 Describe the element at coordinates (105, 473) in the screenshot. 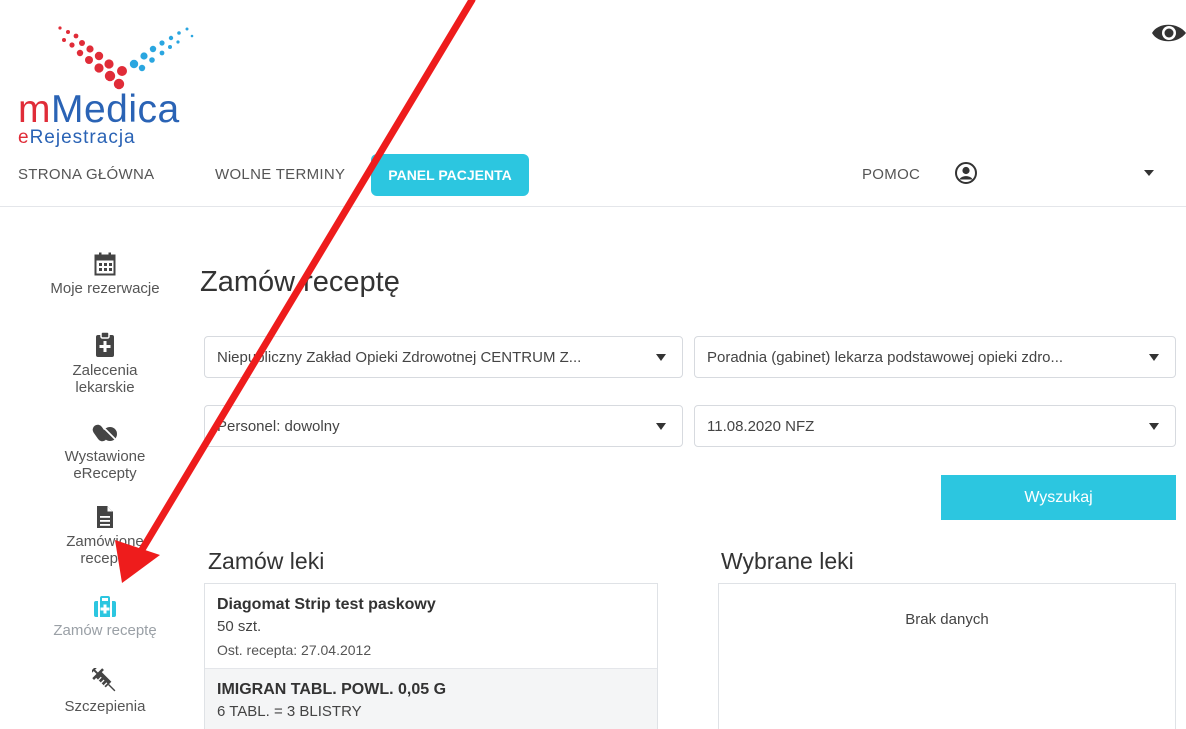

I see `sidebar-label: eRecepty` at that location.